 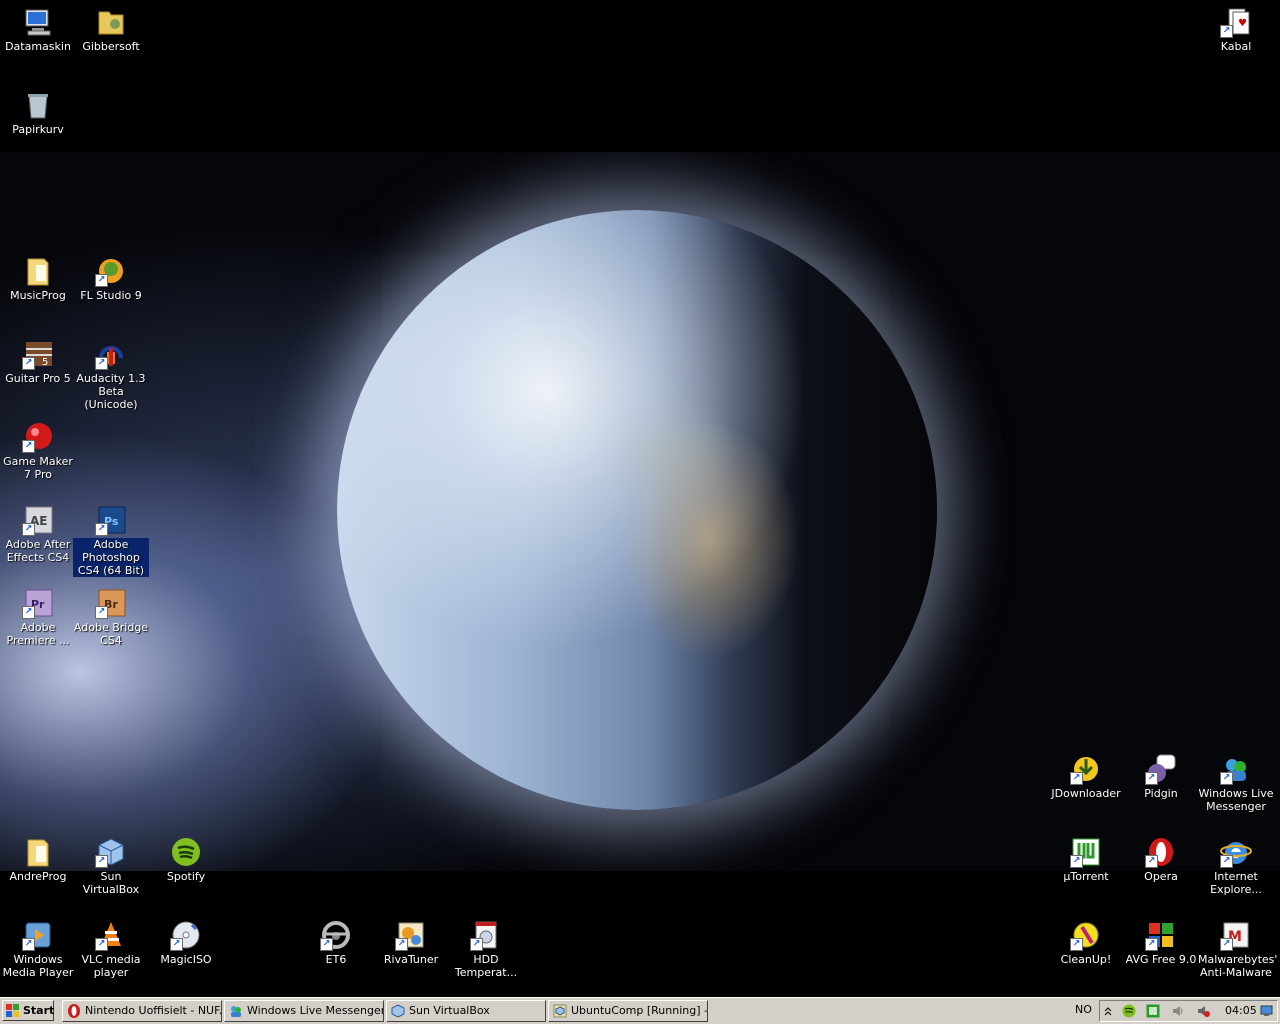 I want to click on desktop-icon-wmp: ↗ Windows Media Player, so click(x=38, y=949).